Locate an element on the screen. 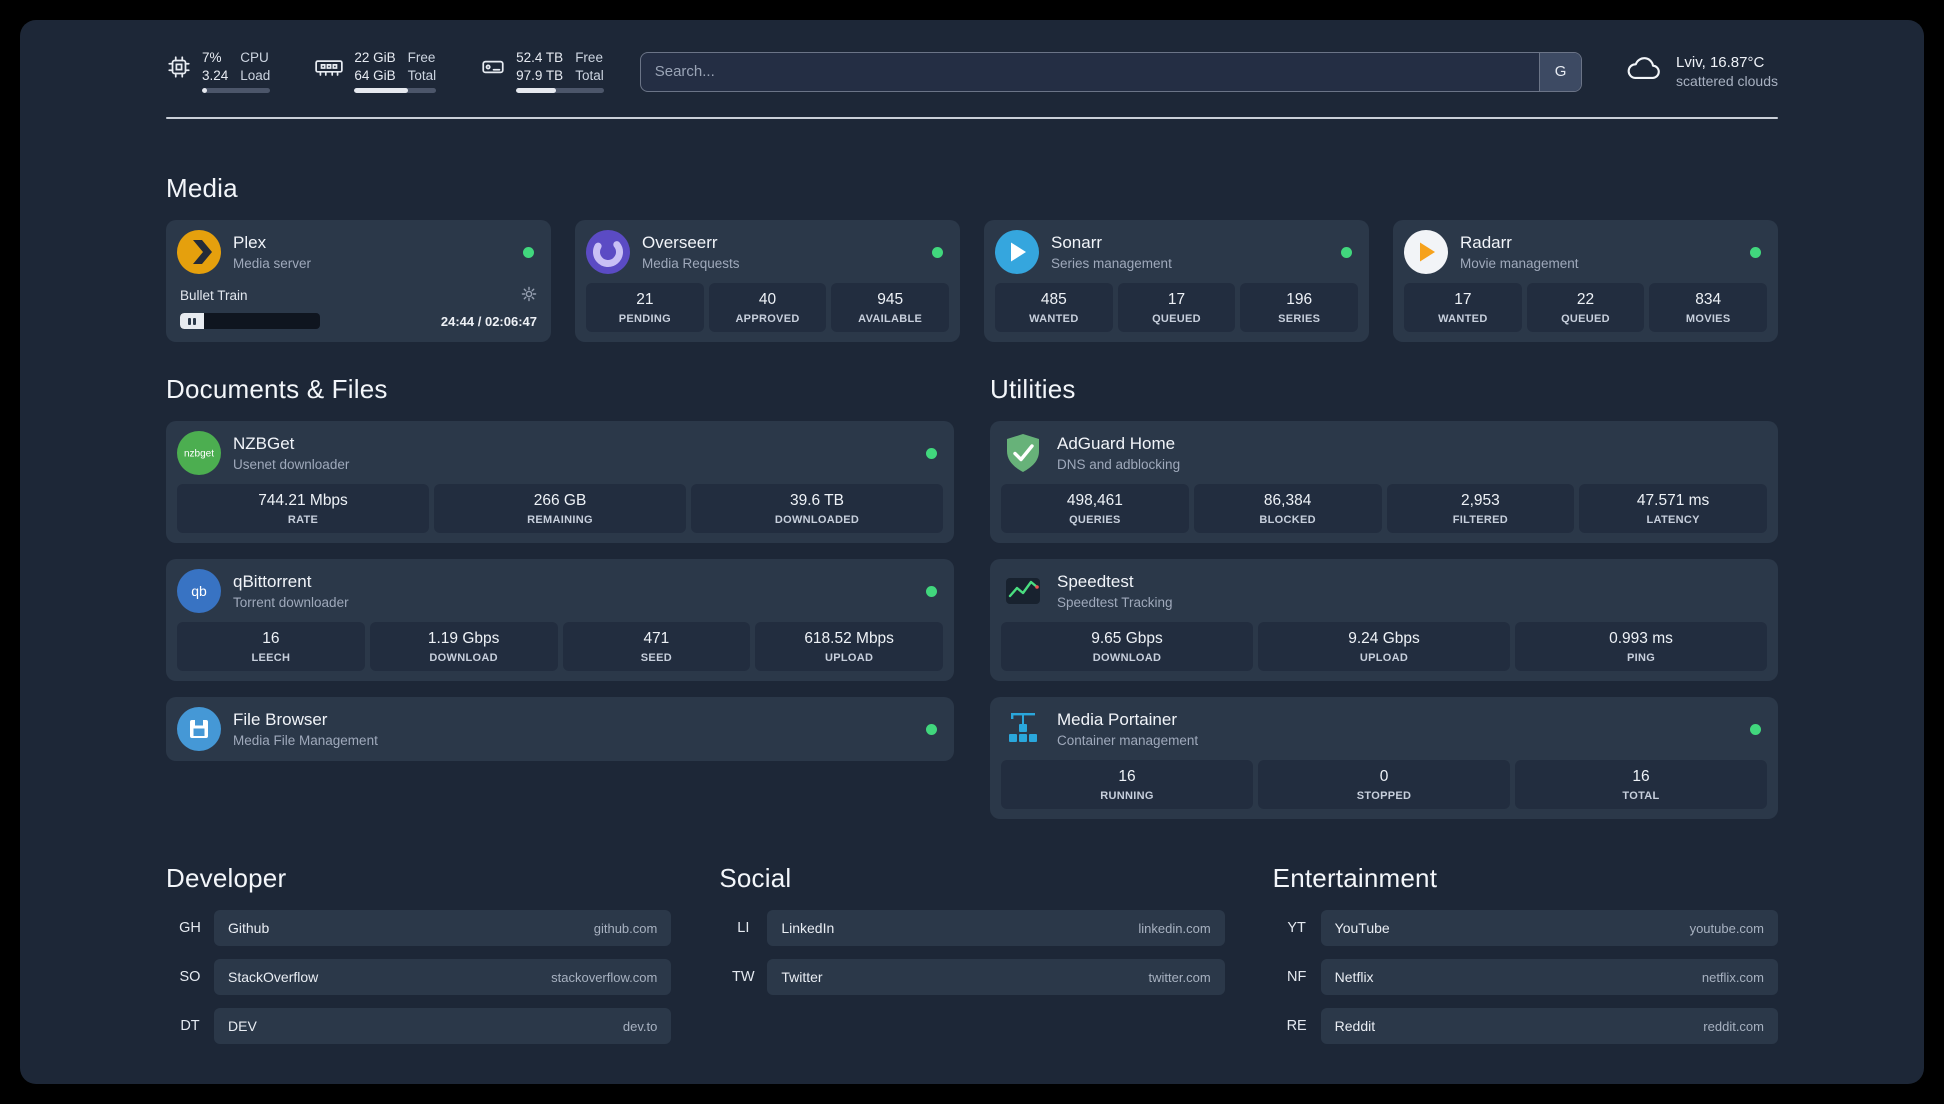 The height and width of the screenshot is (1104, 1944). bookmark-url: reddit.com is located at coordinates (1733, 1026).